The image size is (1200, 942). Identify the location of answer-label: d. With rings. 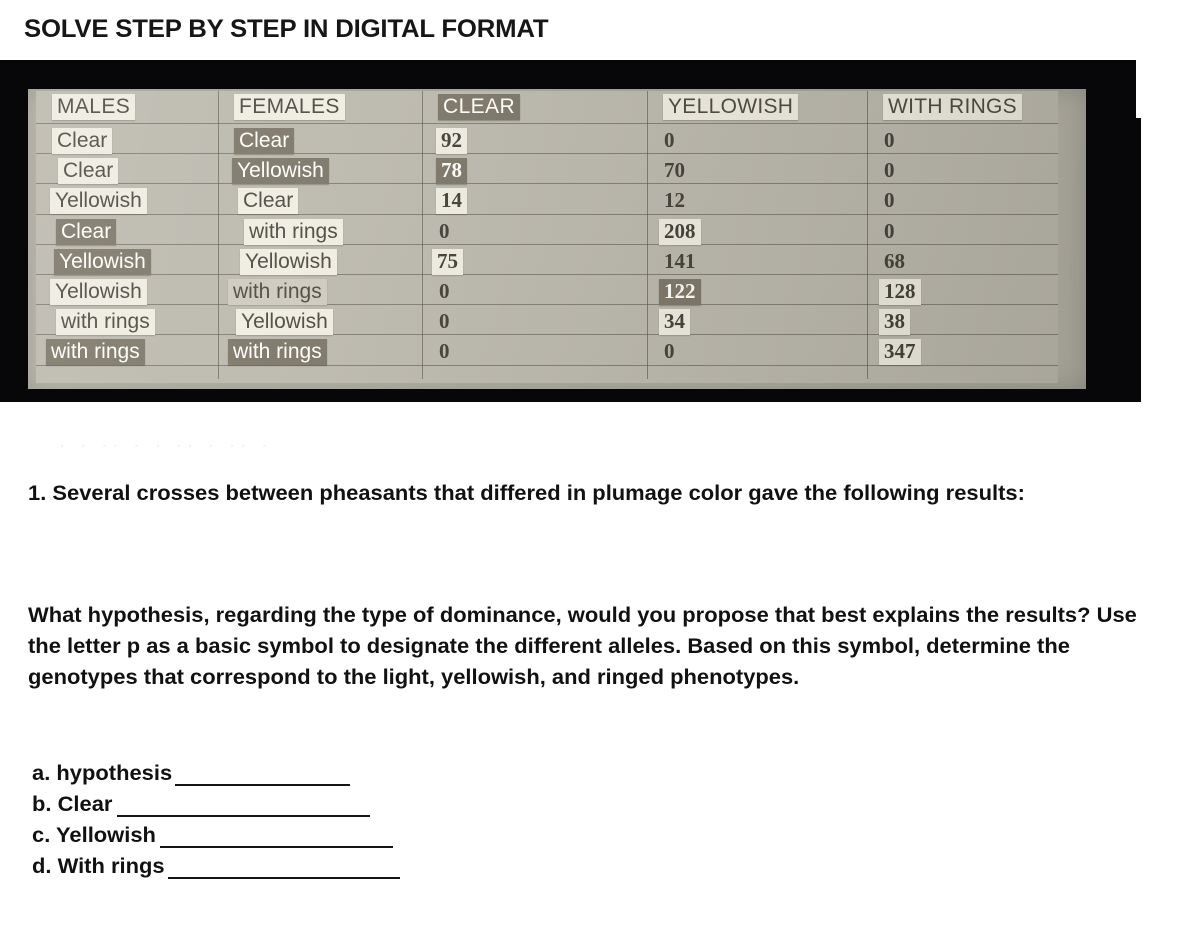
(98, 866).